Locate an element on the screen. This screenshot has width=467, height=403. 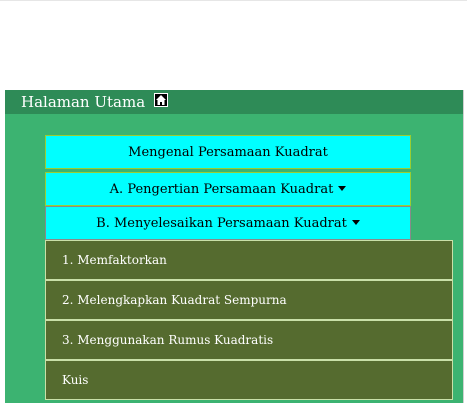
dropdown-item-rumus-kuadratis: 3. Menggunakan Rumus Kuadratis is located at coordinates (249, 340).